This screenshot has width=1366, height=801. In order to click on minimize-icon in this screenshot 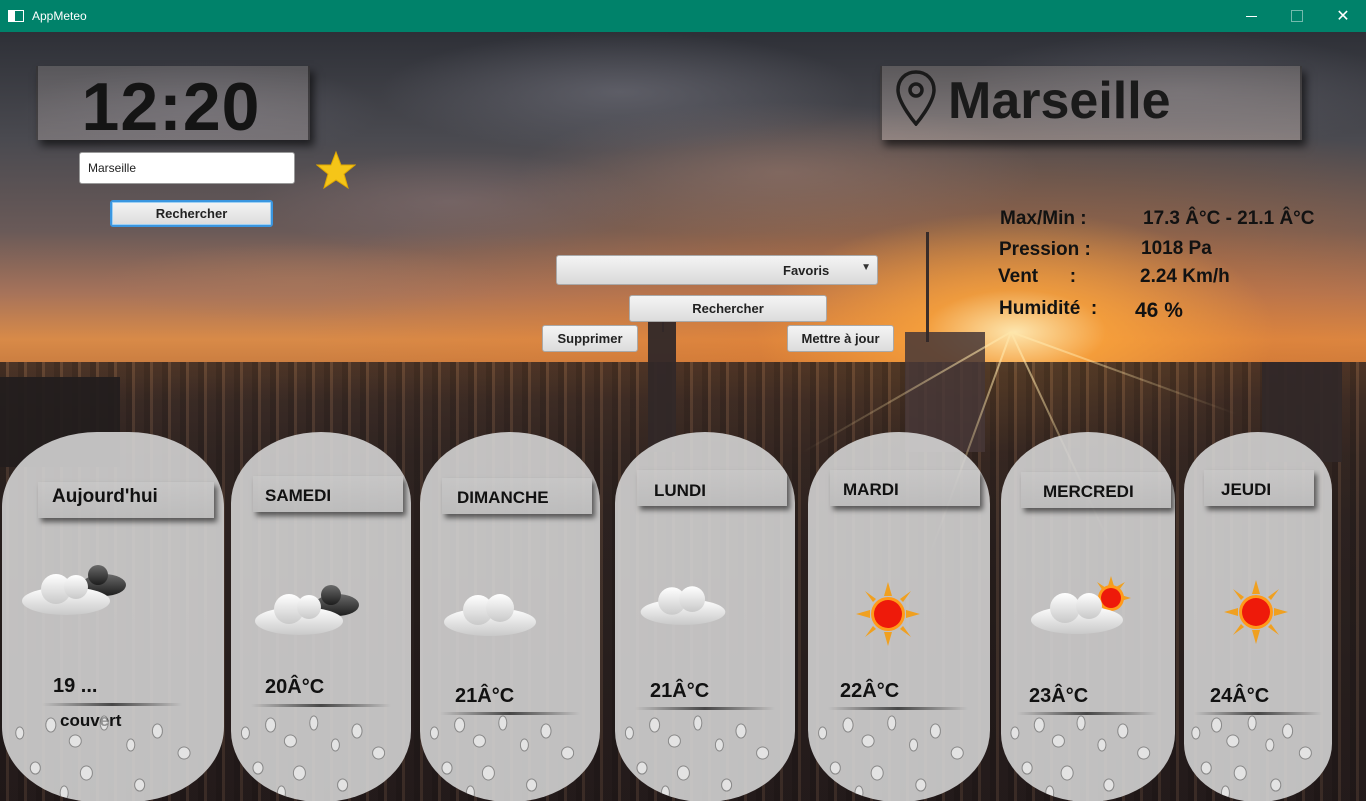, I will do `click(1251, 16)`.